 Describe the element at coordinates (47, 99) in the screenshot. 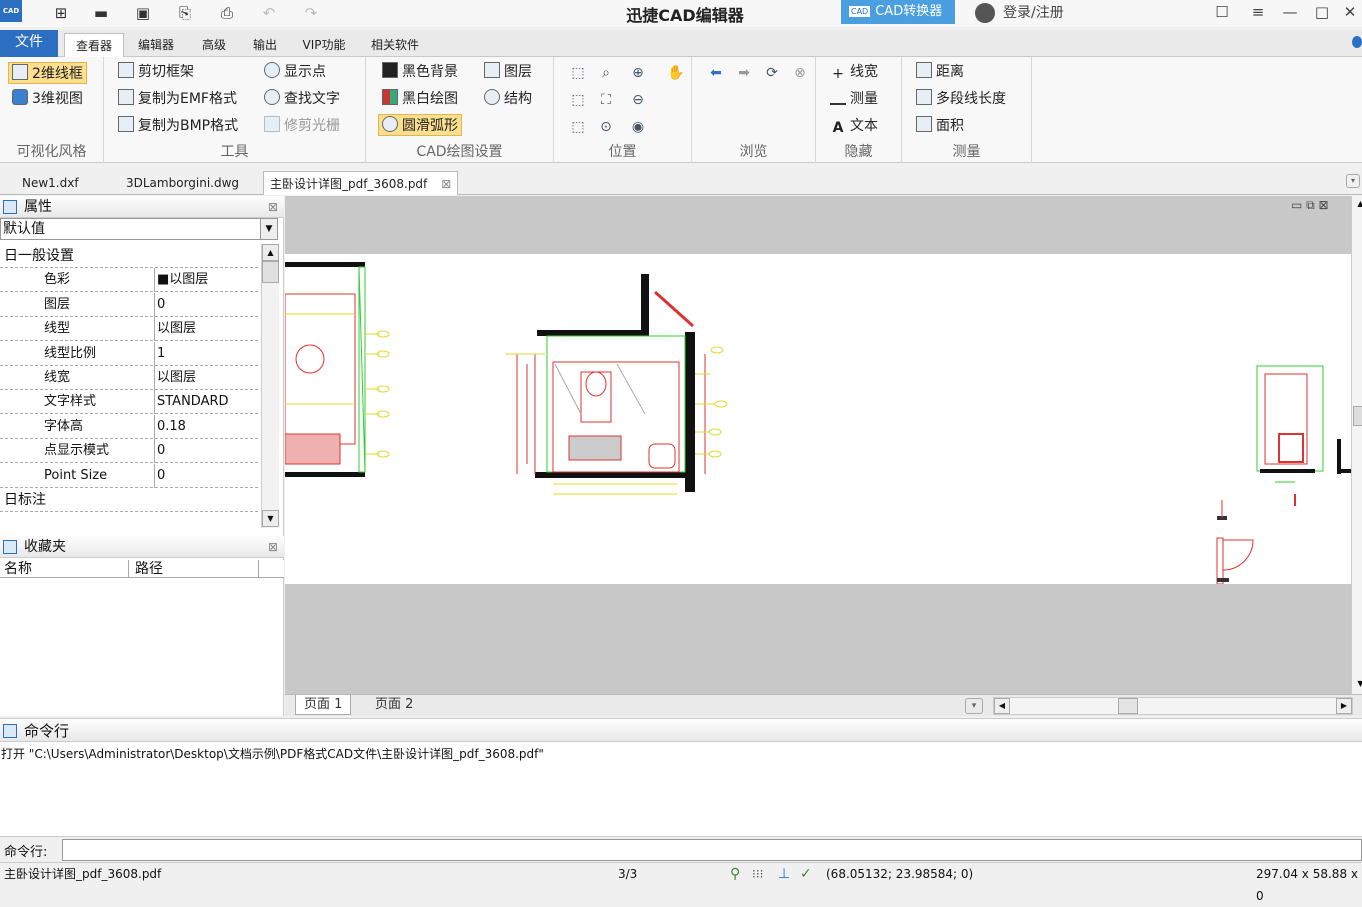

I see `3d-view-button: 3维视图` at that location.